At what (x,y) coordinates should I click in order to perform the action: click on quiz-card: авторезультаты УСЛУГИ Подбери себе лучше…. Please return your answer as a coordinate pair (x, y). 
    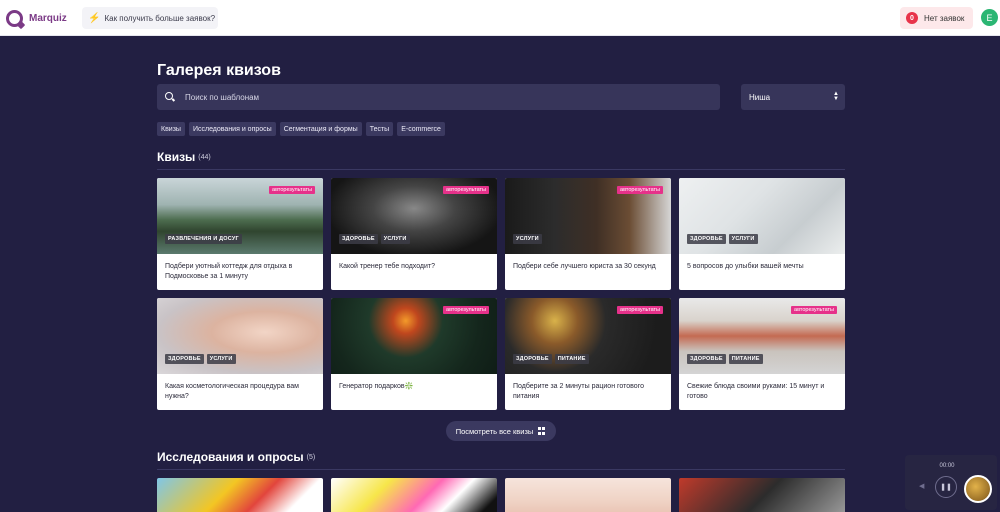
    Looking at the image, I should click on (588, 234).